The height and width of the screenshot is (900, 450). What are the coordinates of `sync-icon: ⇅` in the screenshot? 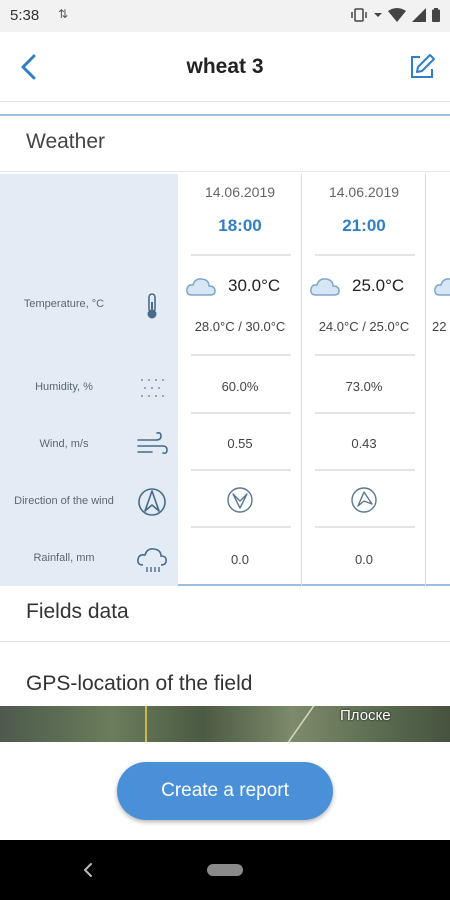 It's located at (63, 14).